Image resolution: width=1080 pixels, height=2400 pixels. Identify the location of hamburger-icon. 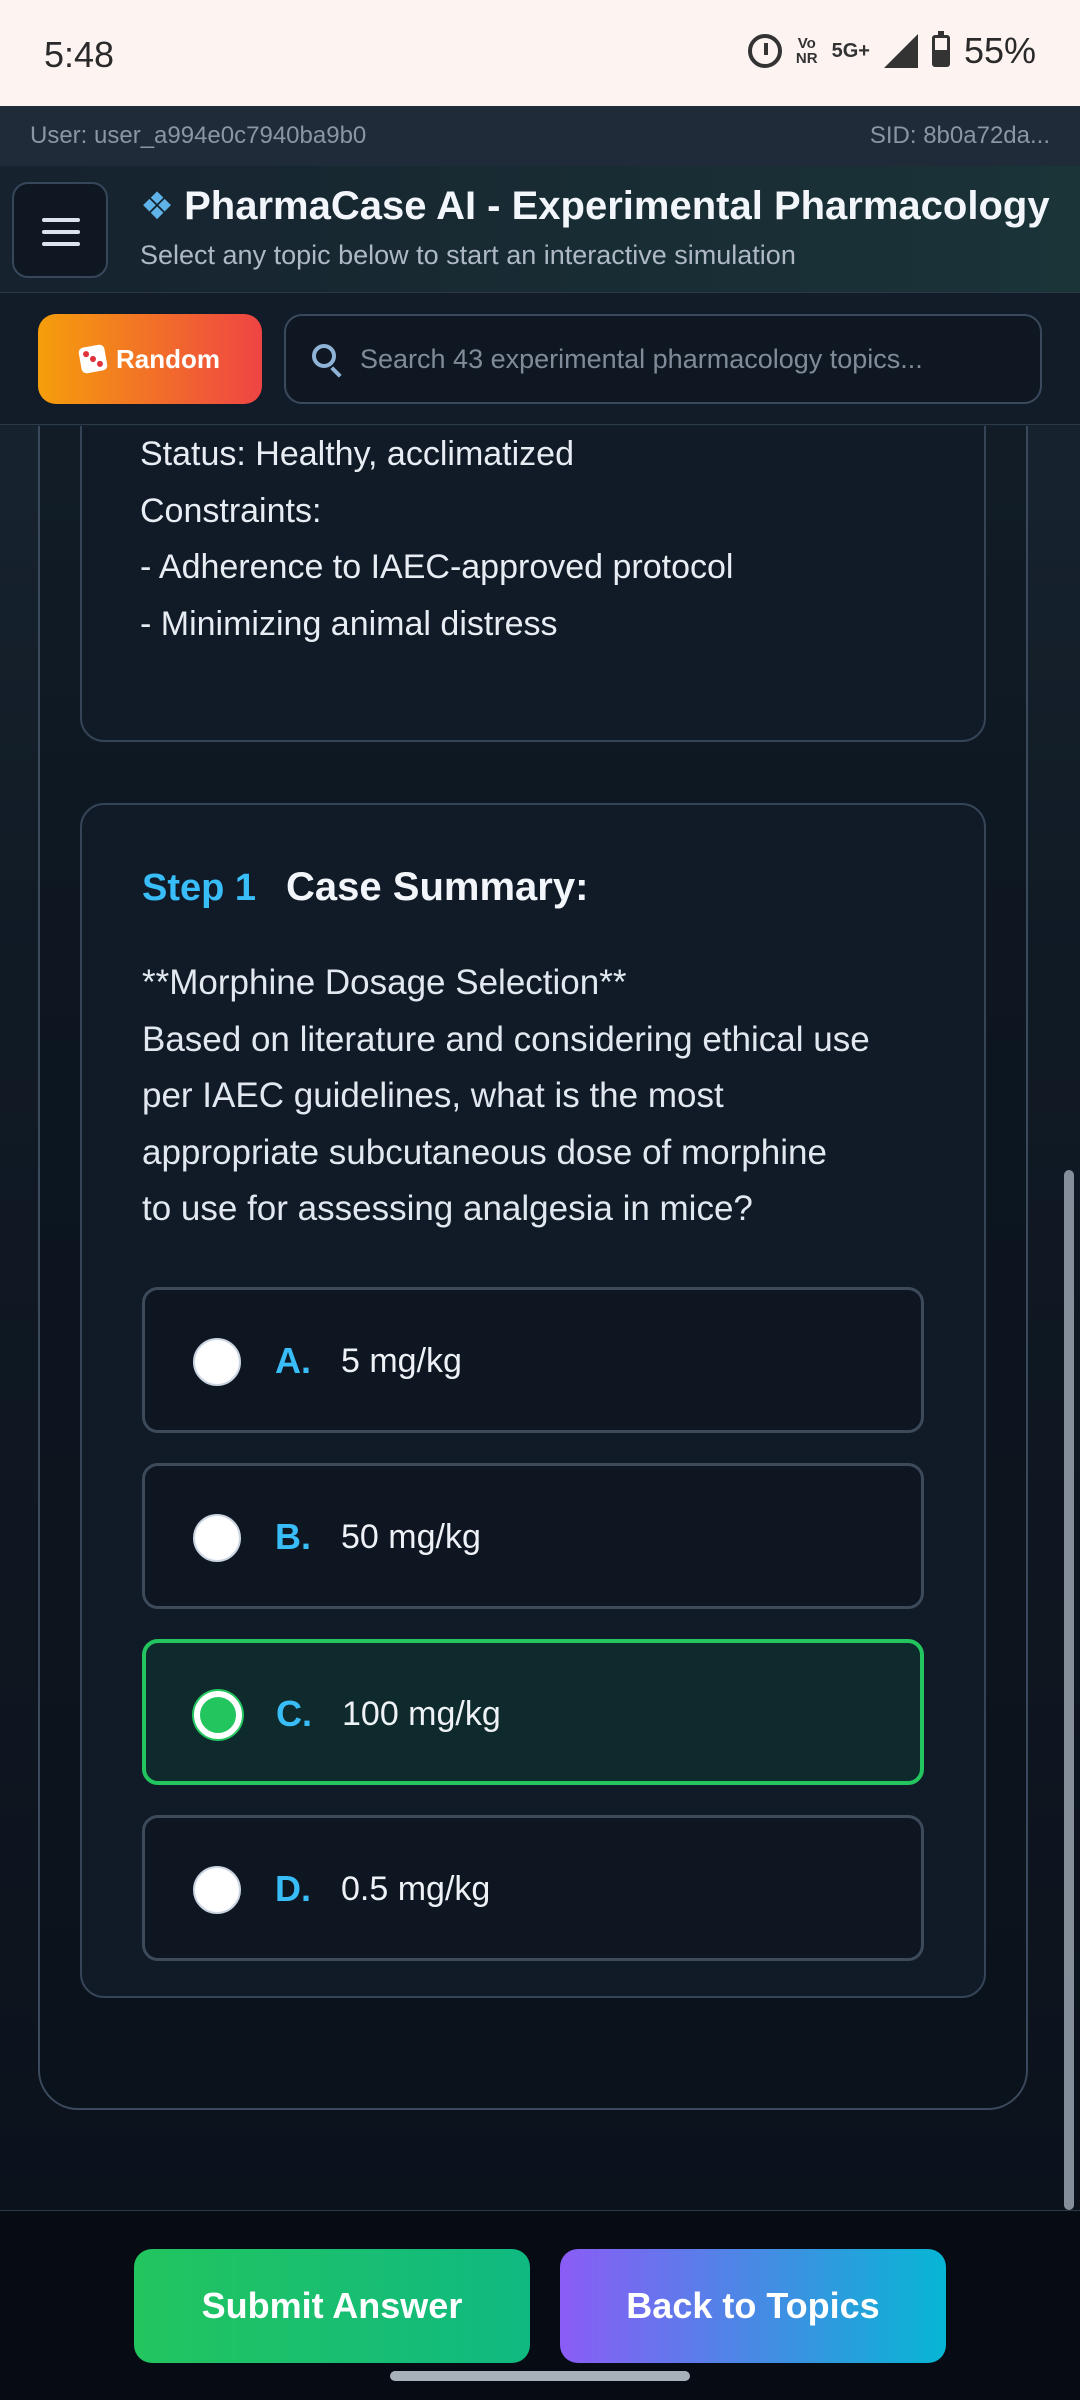
(61, 220).